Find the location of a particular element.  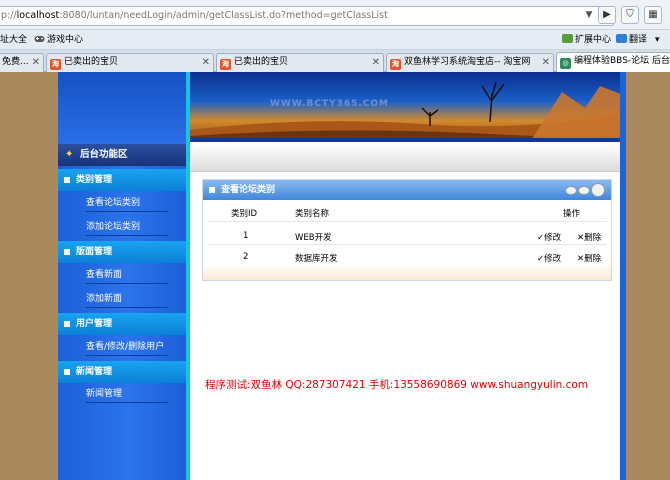

puzzle-icon is located at coordinates (567, 38).